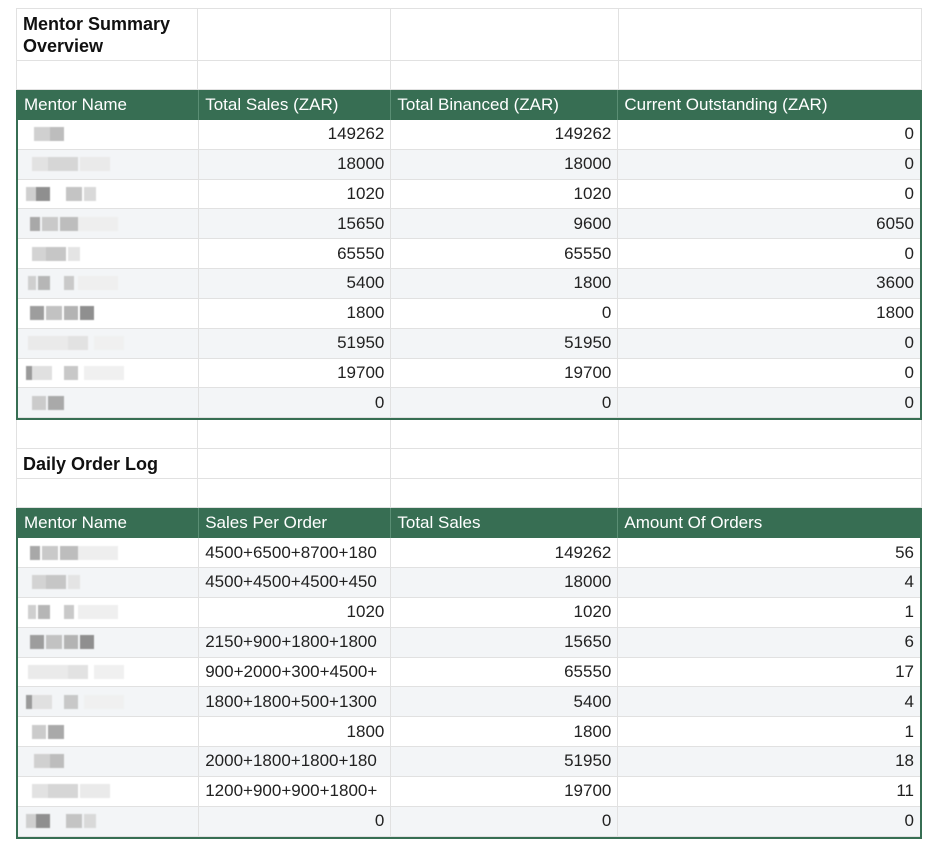 This screenshot has width=931, height=849. What do you see at coordinates (769, 553) in the screenshot?
I see `amount-of-orders-cell: 56` at bounding box center [769, 553].